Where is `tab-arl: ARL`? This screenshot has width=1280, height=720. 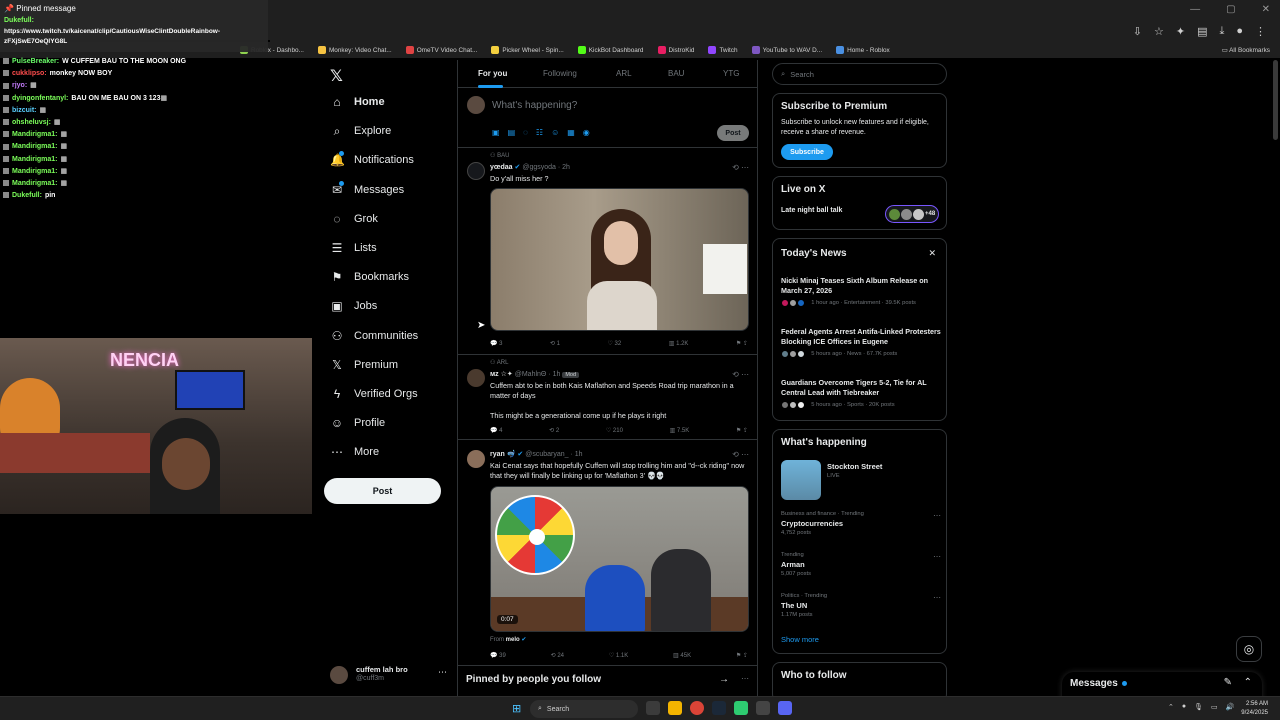 tab-arl: ARL is located at coordinates (624, 73).